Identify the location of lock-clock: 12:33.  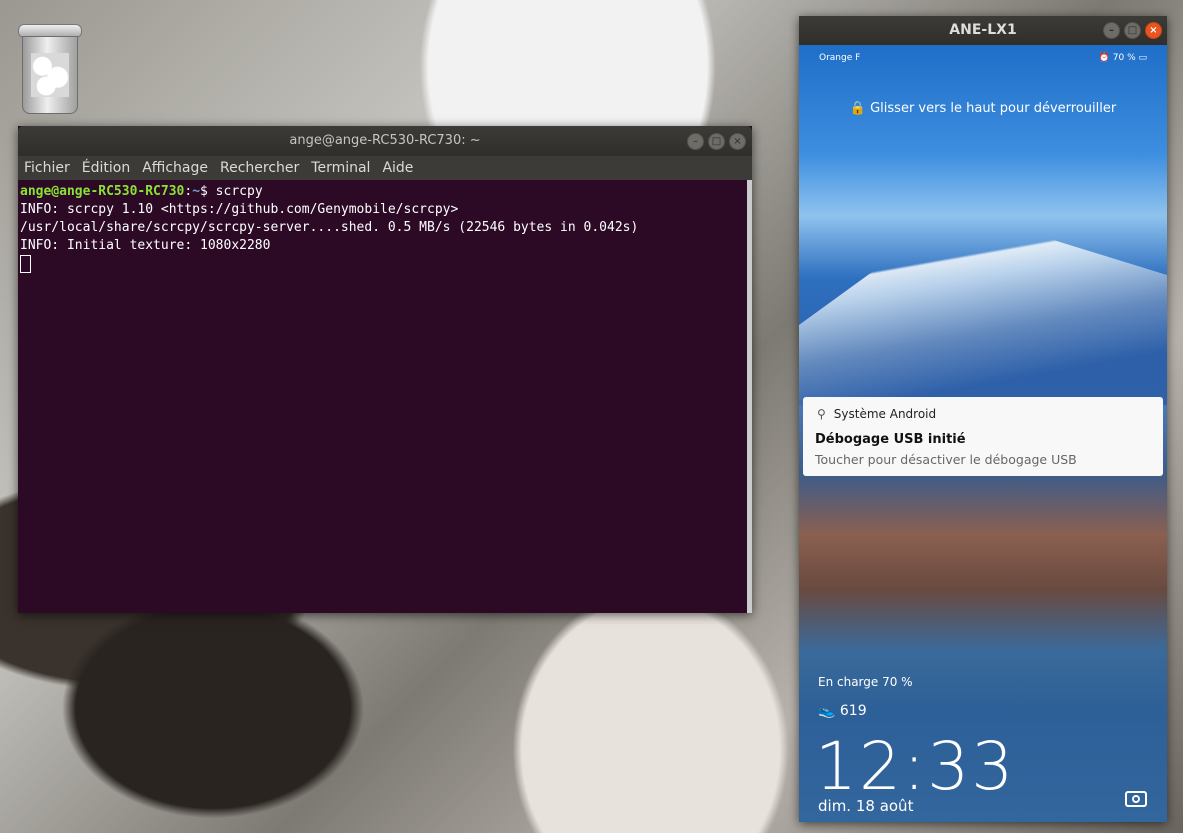
(915, 766).